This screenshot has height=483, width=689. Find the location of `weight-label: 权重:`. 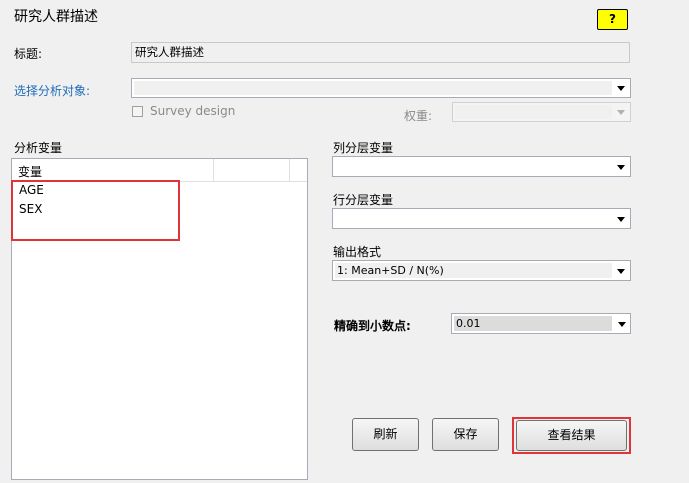

weight-label: 权重: is located at coordinates (418, 116).